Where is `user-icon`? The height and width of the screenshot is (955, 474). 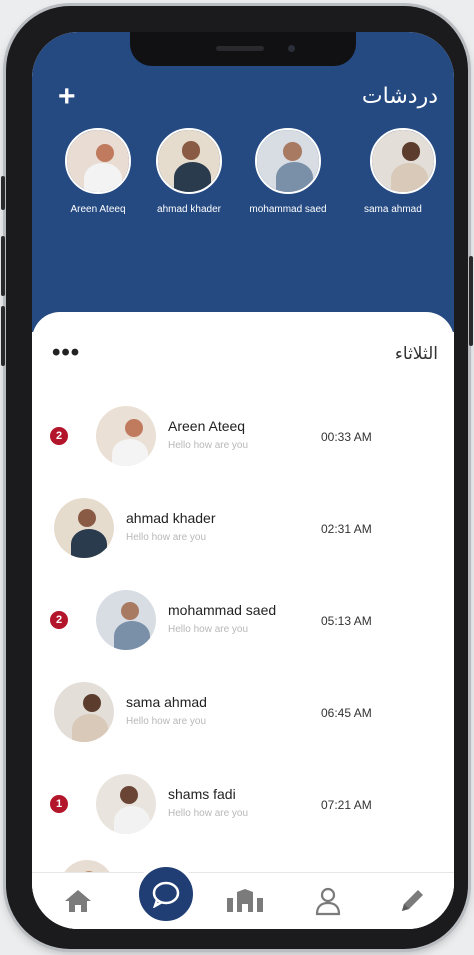
user-icon is located at coordinates (328, 901).